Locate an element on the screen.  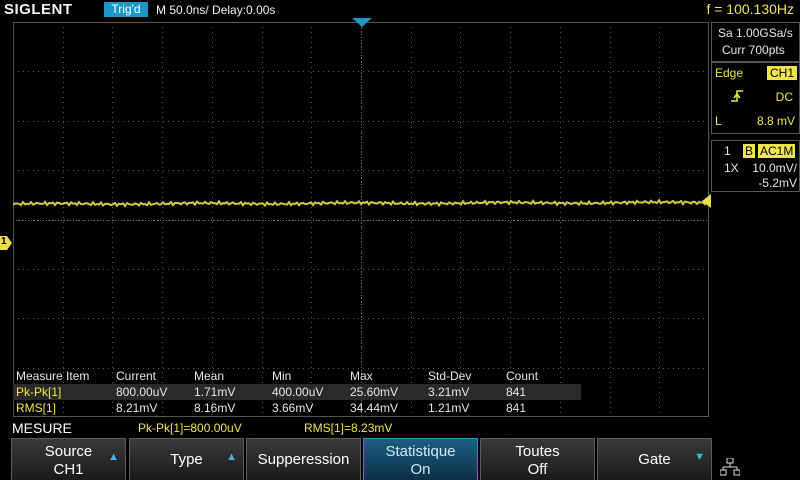
type-button: Type ▲ is located at coordinates (186, 459).